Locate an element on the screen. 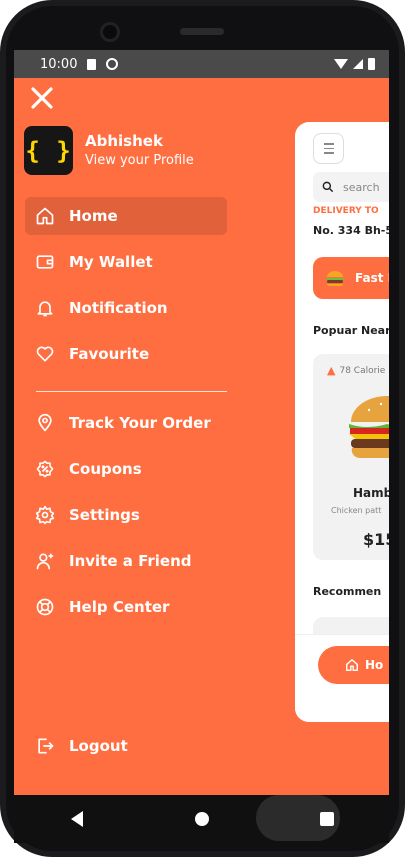  food-description: Chicken patt is located at coordinates (356, 510).